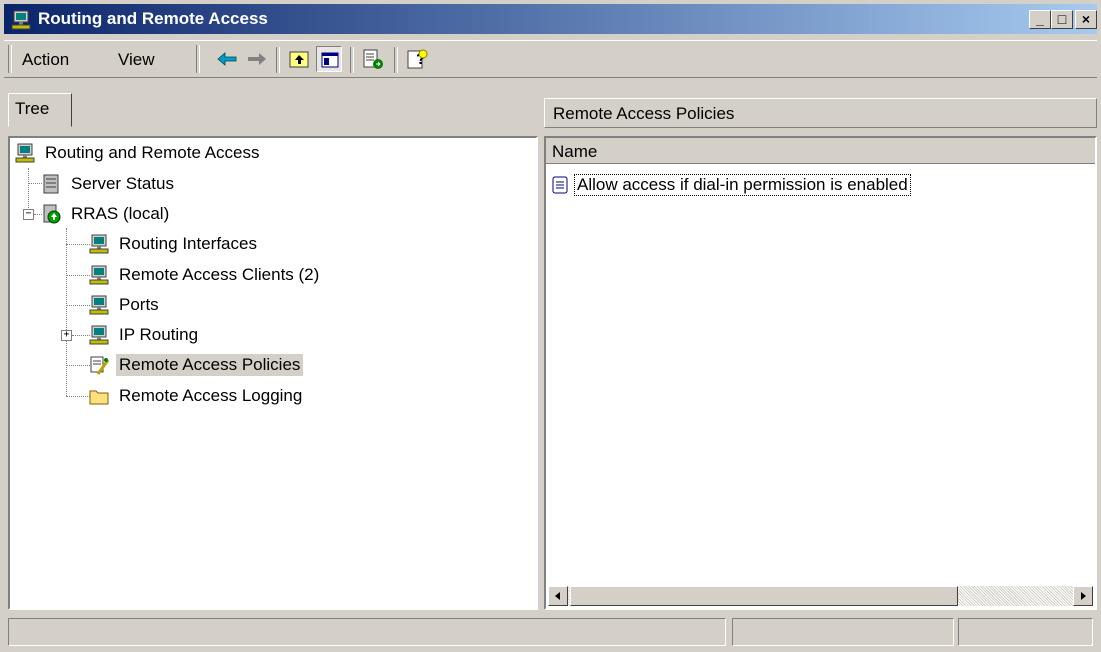 This screenshot has width=1101, height=652. Describe the element at coordinates (1083, 596) in the screenshot. I see `scroll-right-button` at that location.